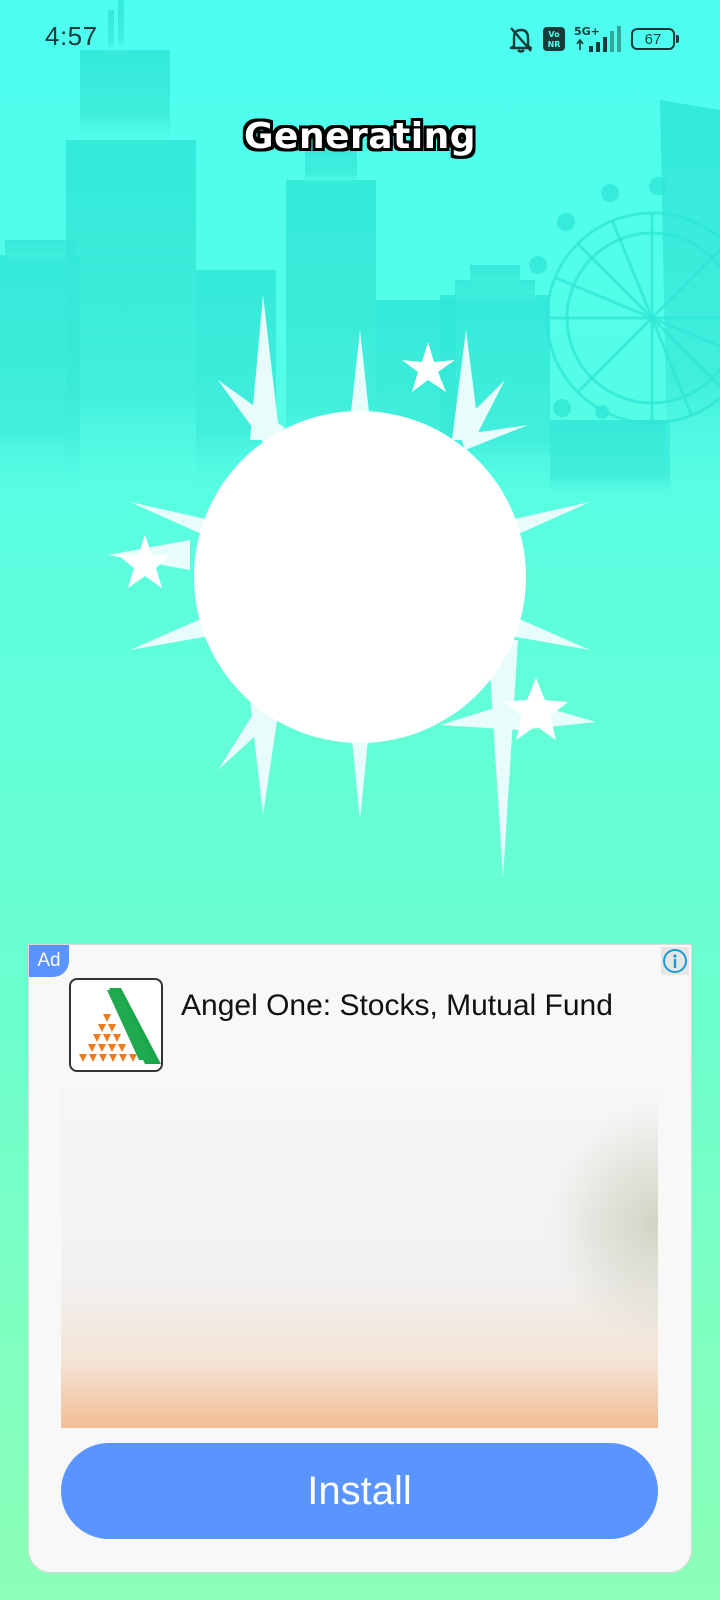  What do you see at coordinates (71, 36) in the screenshot?
I see `status-time: 4:57` at bounding box center [71, 36].